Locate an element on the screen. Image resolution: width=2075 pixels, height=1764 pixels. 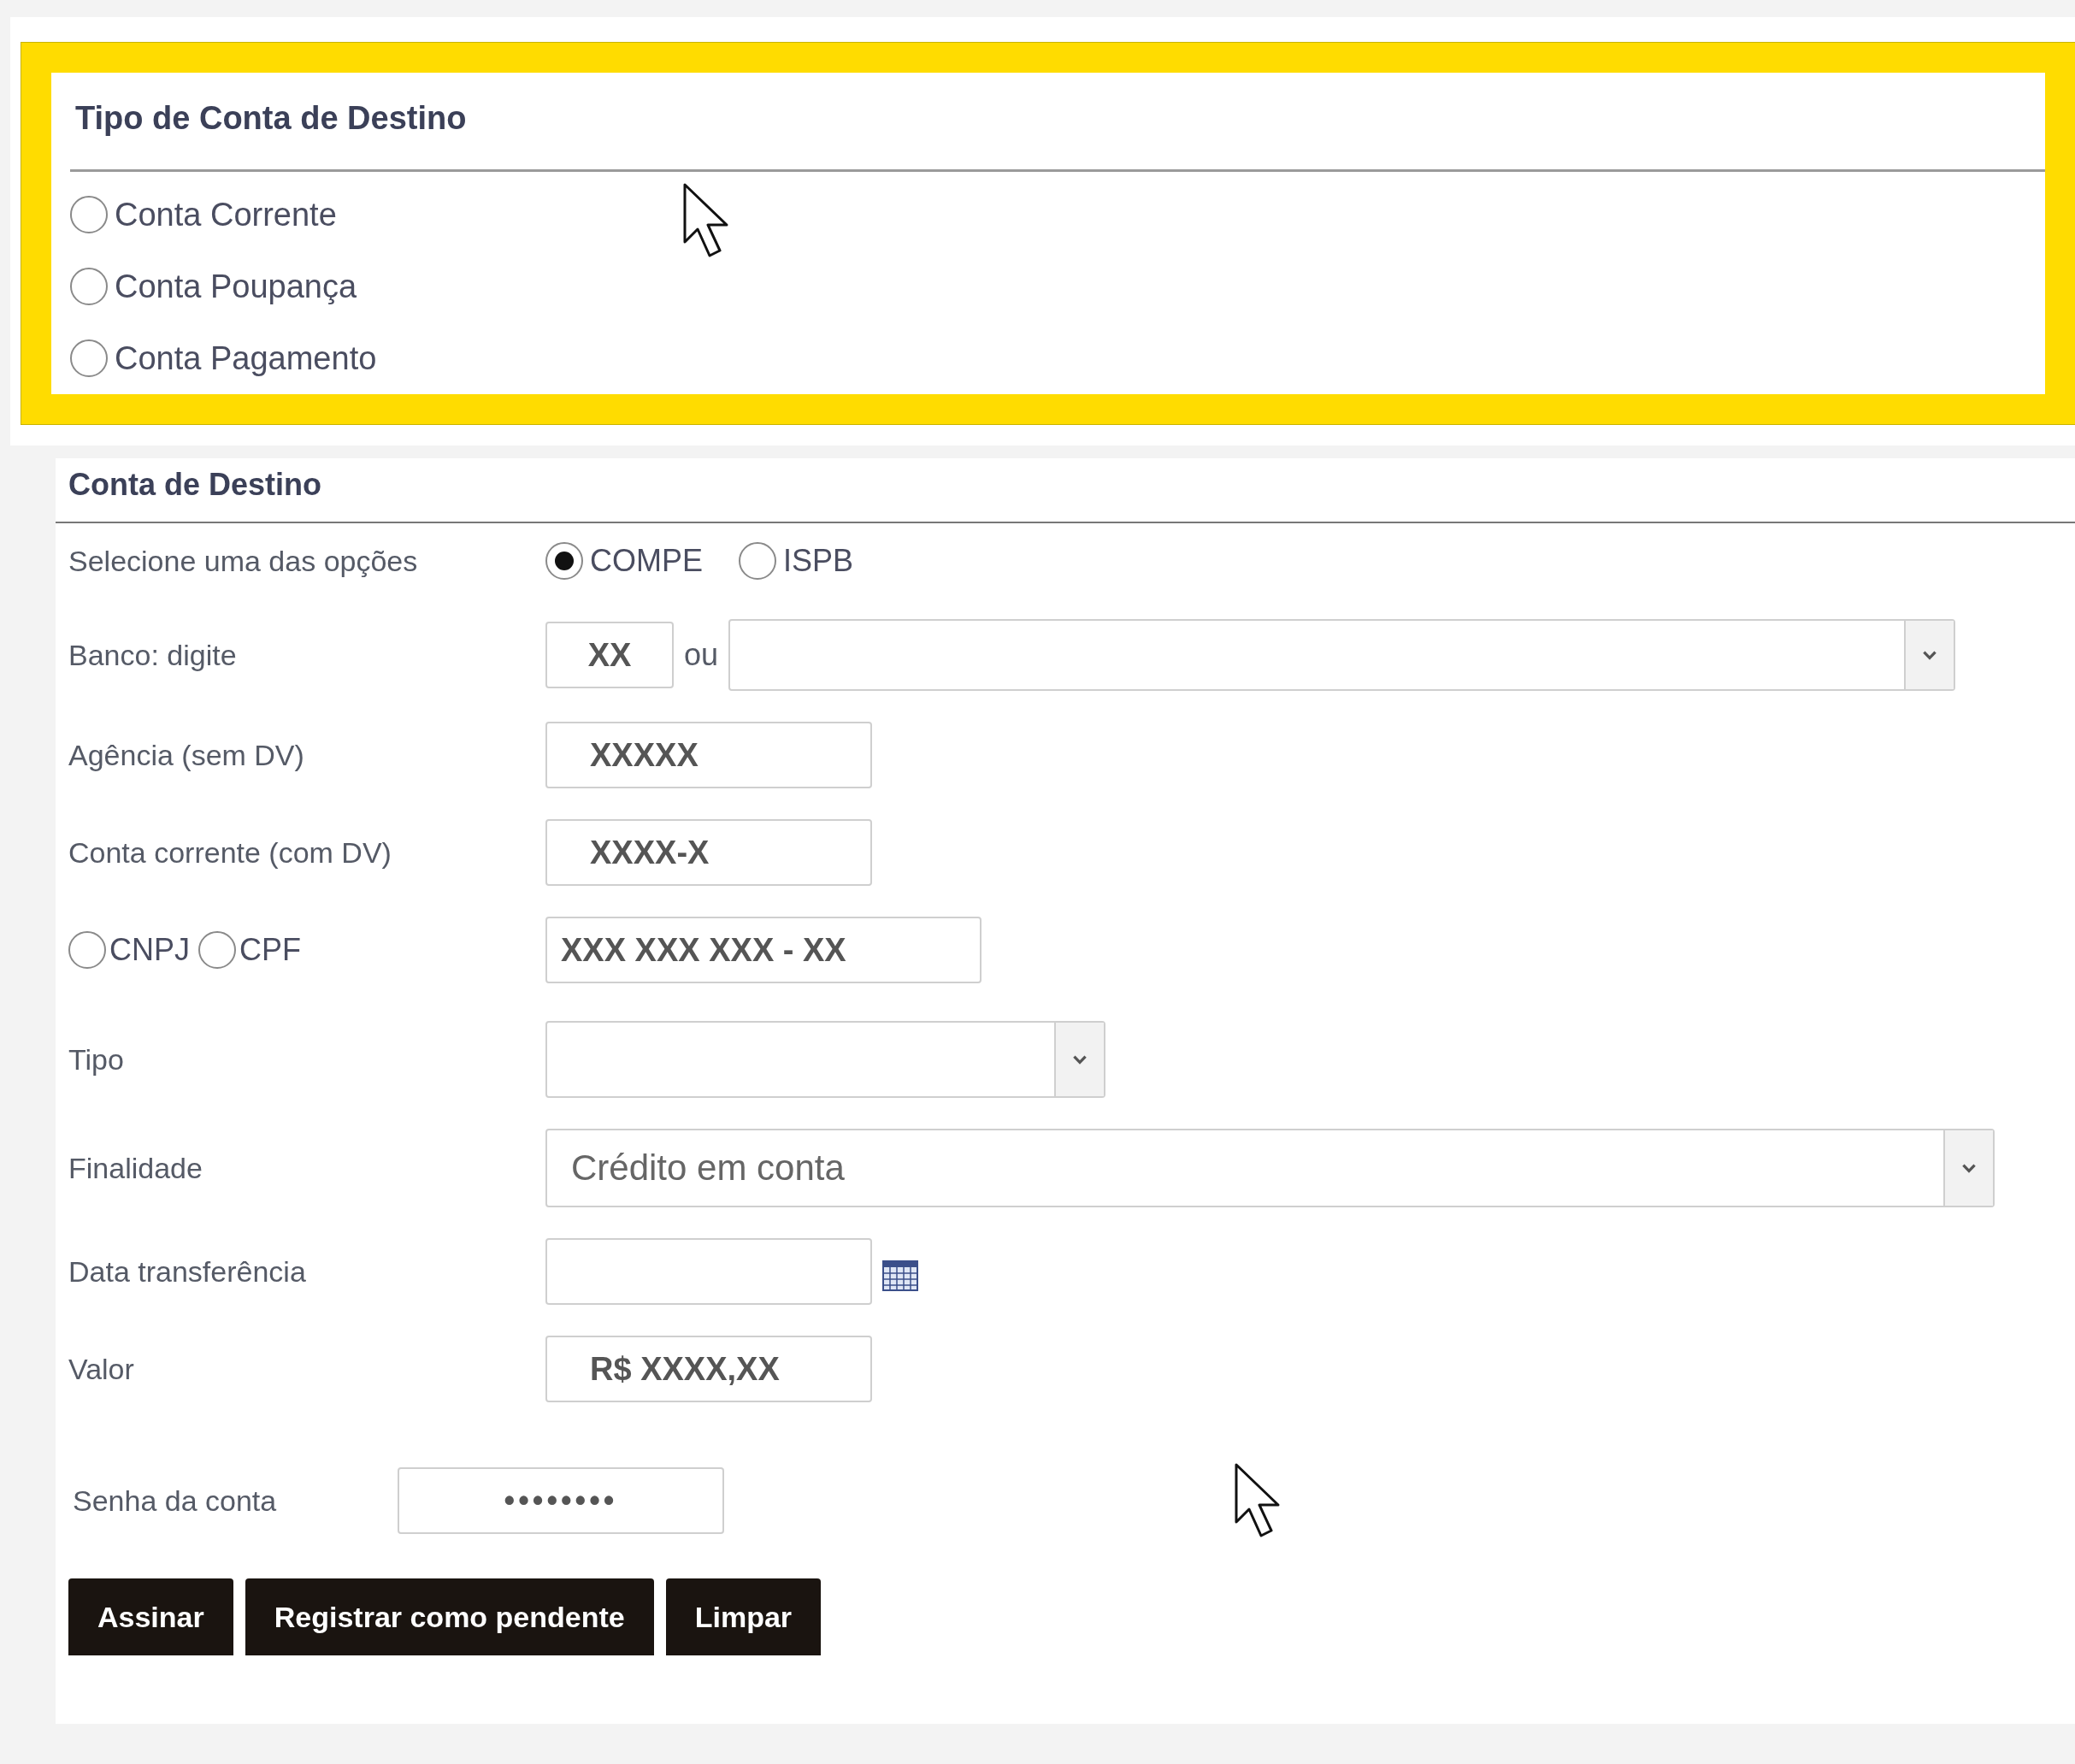
radio-label: Conta Poupança is located at coordinates (236, 286).